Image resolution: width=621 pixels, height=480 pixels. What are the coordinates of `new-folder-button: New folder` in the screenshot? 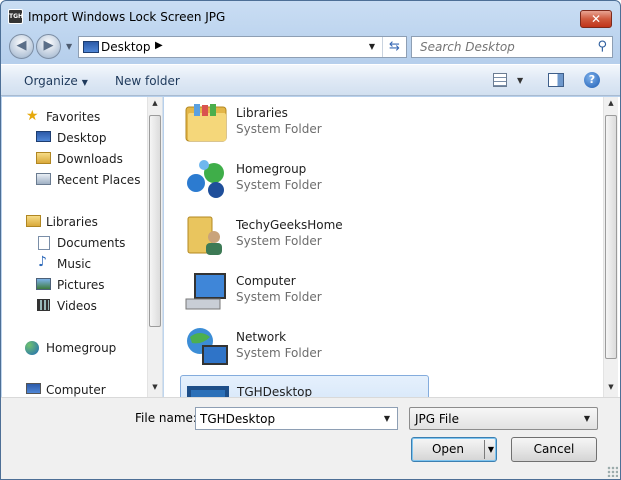 It's located at (147, 81).